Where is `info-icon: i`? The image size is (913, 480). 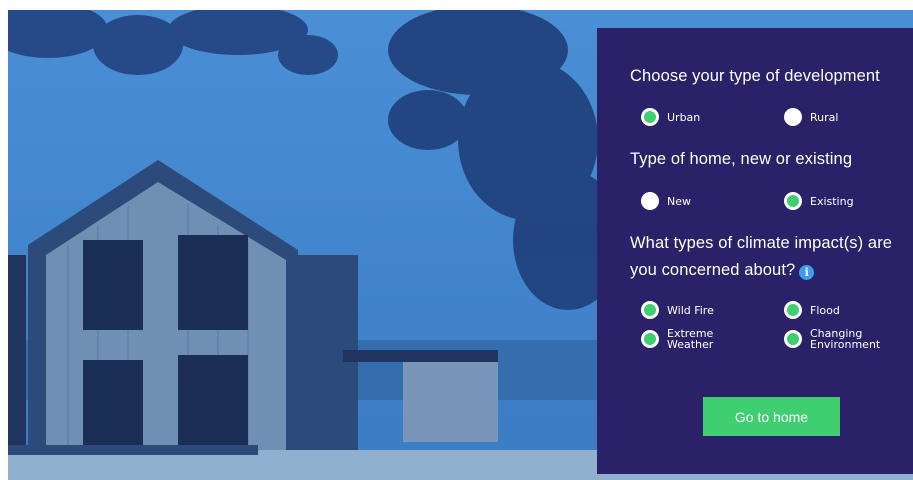 info-icon: i is located at coordinates (807, 272).